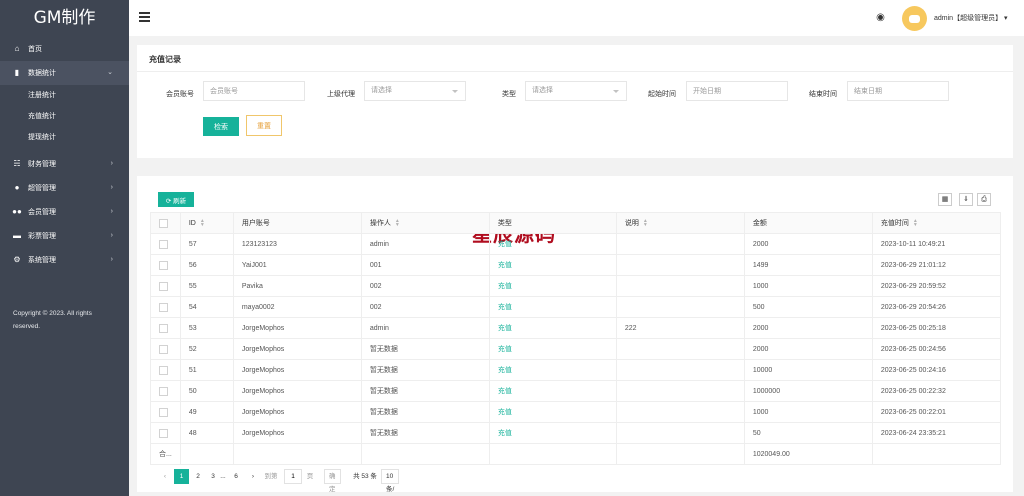 The width and height of the screenshot is (1024, 496). What do you see at coordinates (936, 244) in the screenshot?
I see `cell-recharge-time: 2023-10-11 10:49:21` at bounding box center [936, 244].